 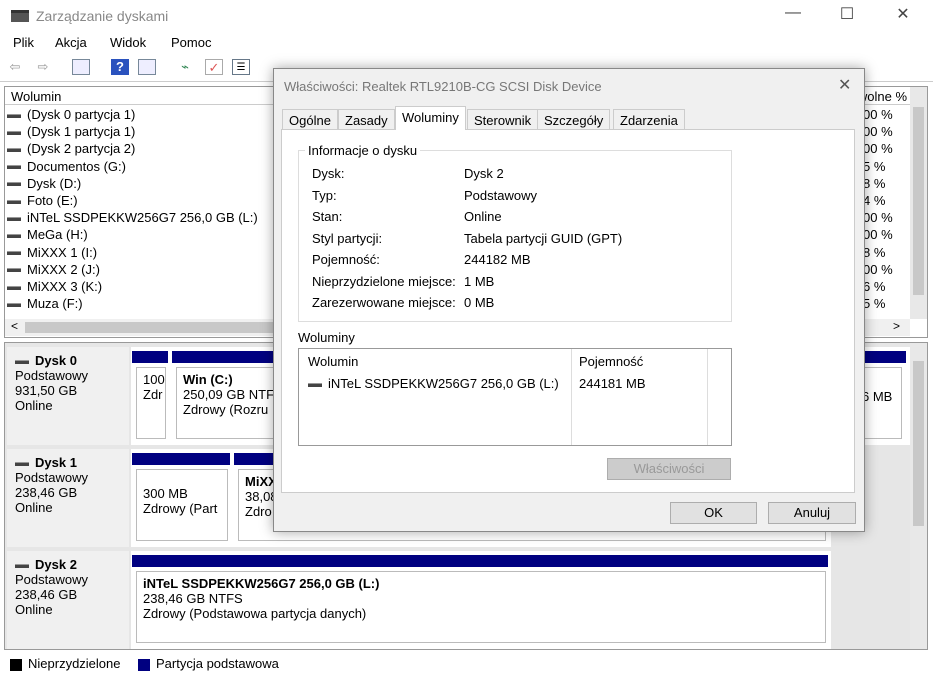 What do you see at coordinates (328, 173) in the screenshot?
I see `info-label: Dysk:` at bounding box center [328, 173].